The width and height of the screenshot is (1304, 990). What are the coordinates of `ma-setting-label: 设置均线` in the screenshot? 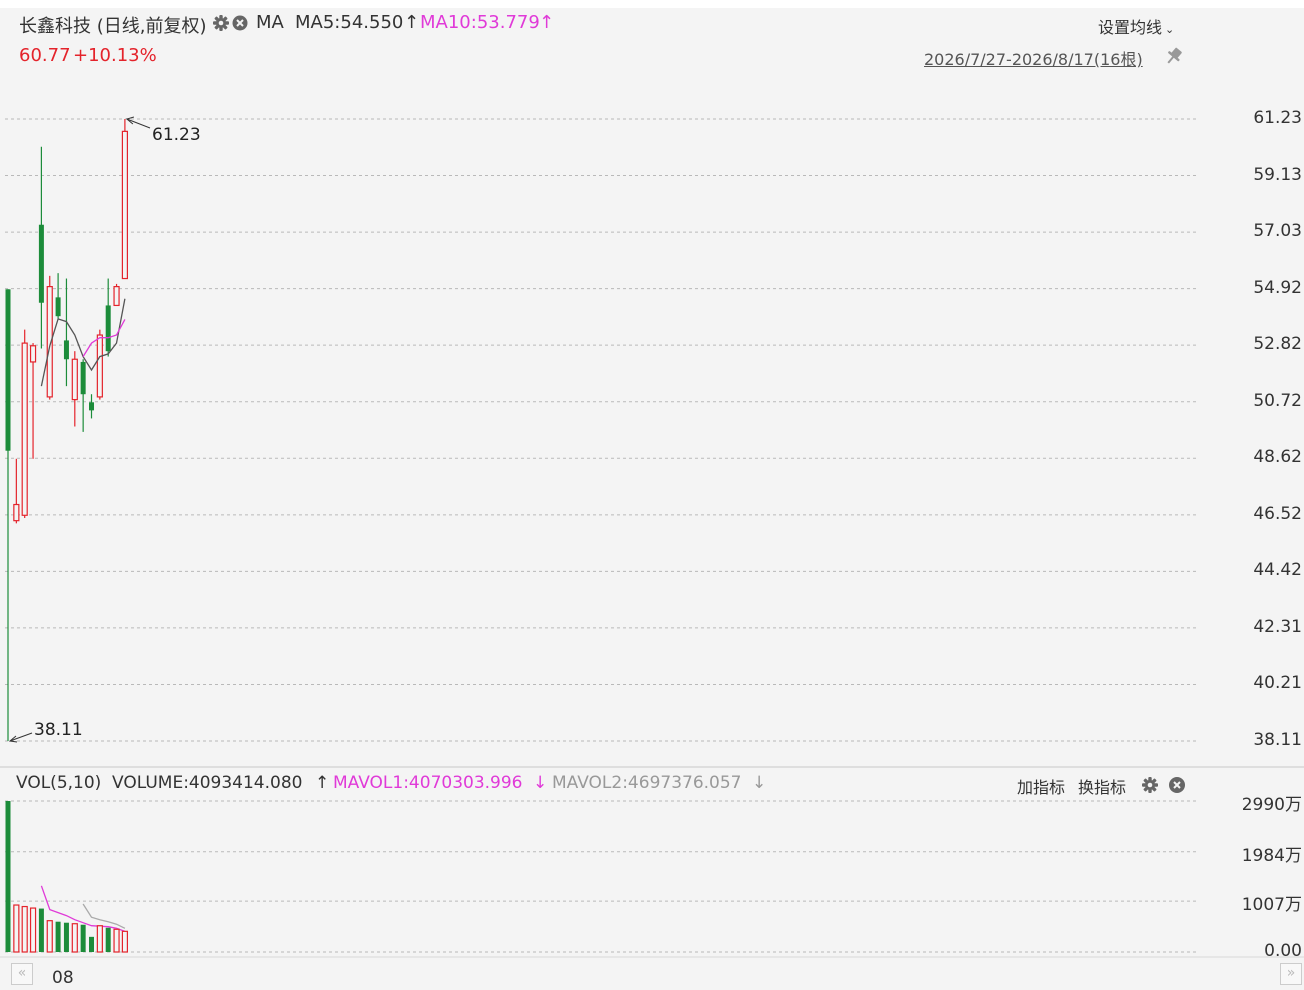 It's located at (1130, 27).